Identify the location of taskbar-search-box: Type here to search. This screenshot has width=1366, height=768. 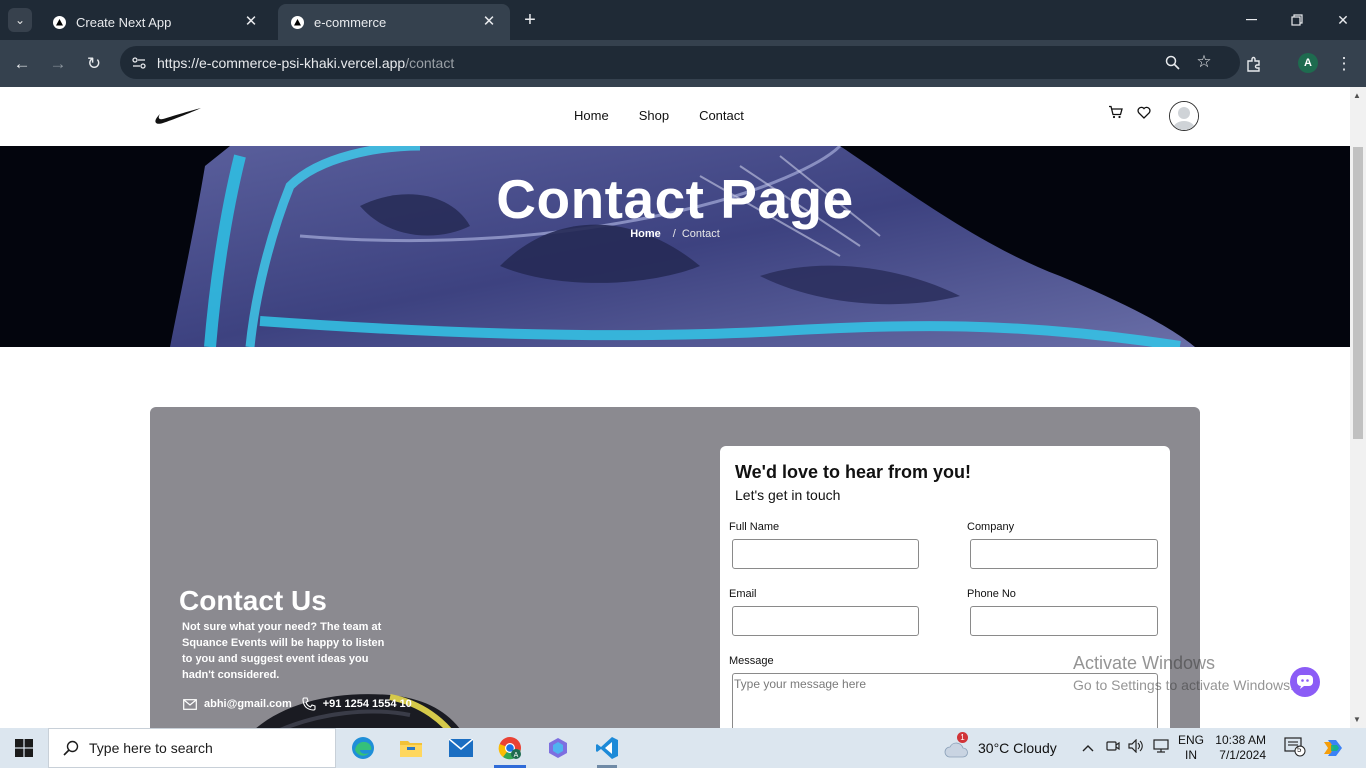
(192, 748).